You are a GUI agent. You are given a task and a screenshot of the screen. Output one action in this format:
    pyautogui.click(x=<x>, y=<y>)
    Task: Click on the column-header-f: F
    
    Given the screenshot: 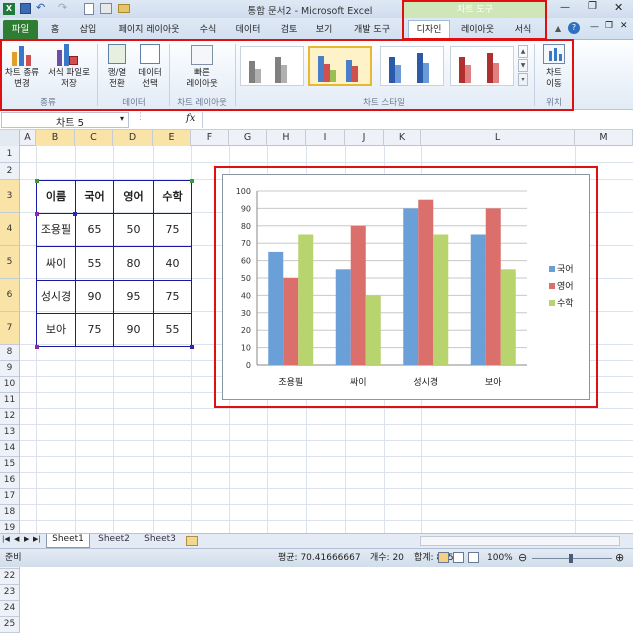 What is the action you would take?
    pyautogui.click(x=210, y=138)
    